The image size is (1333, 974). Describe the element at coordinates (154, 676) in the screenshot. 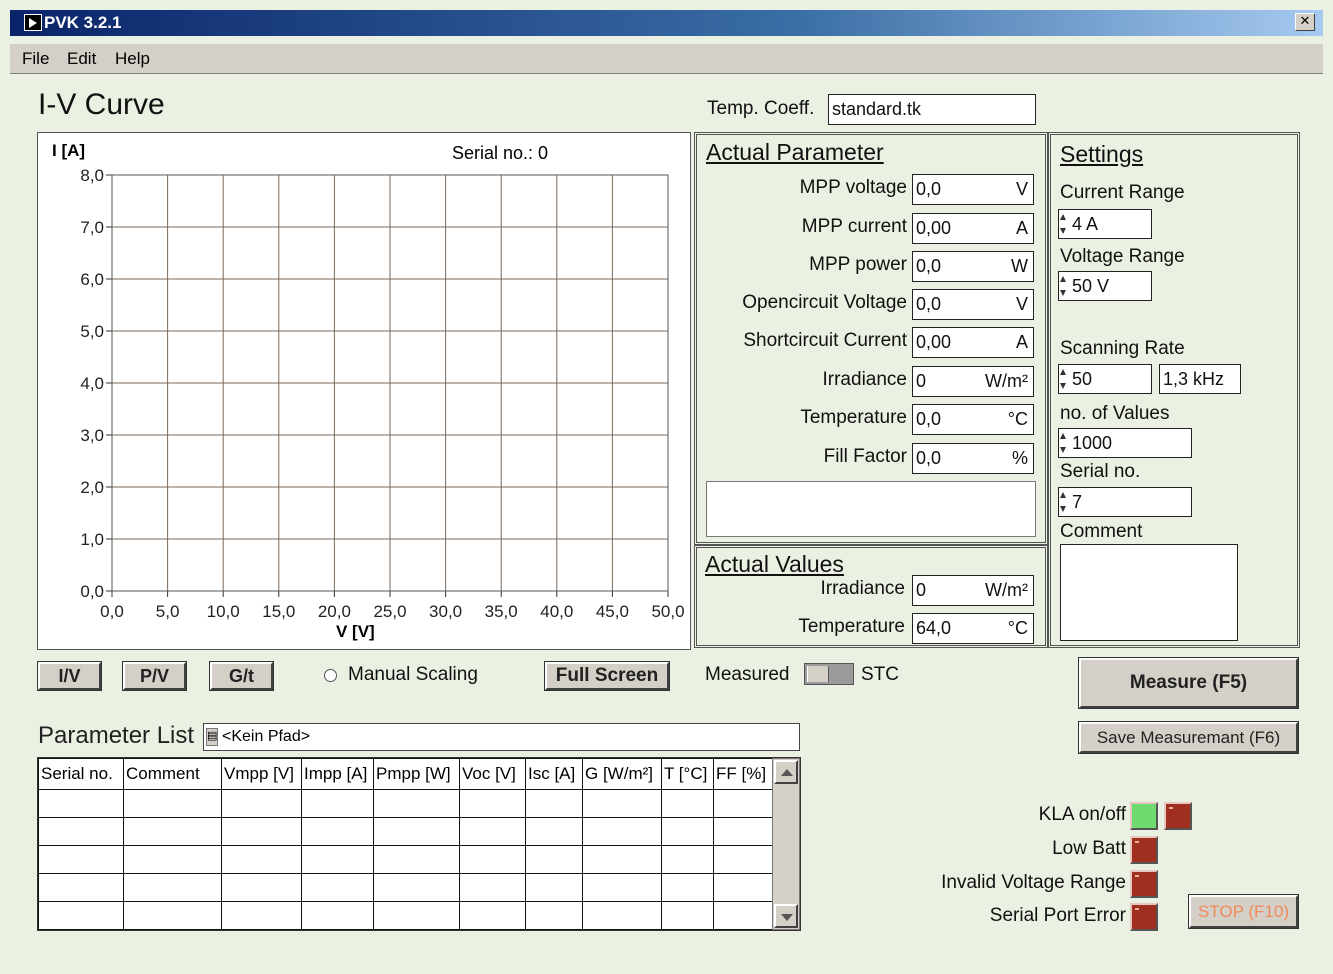

I see `pv-button: P/V` at that location.